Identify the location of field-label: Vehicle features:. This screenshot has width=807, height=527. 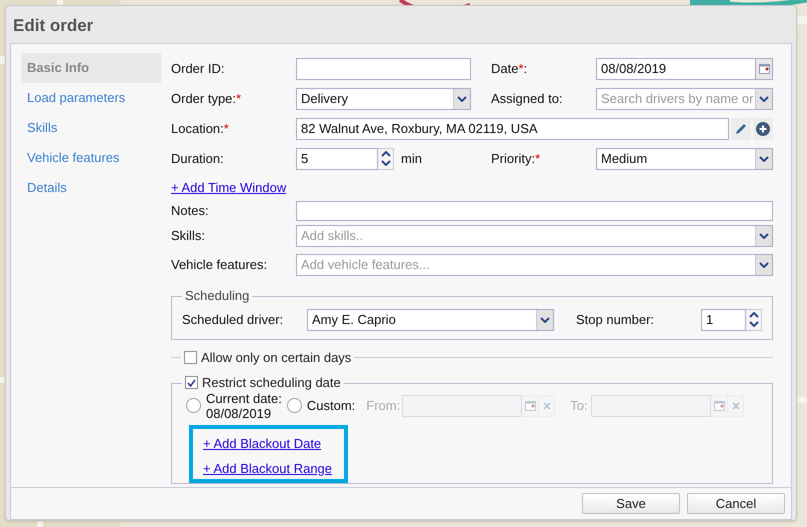
(219, 264).